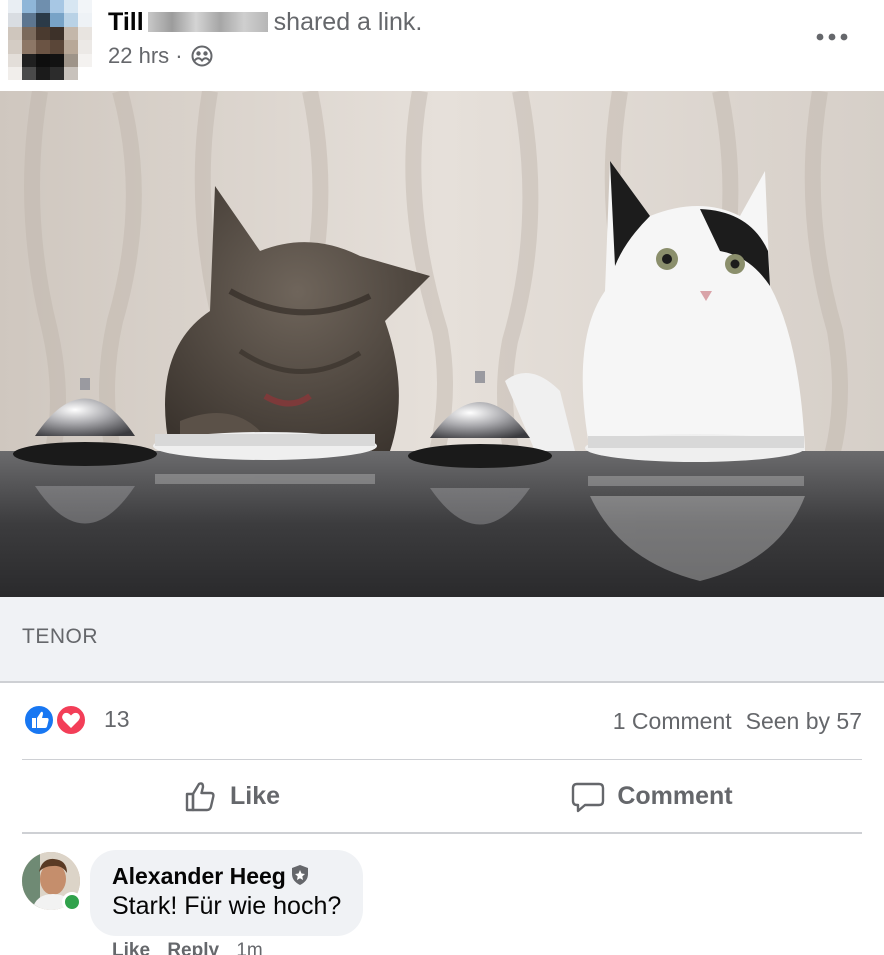 The width and height of the screenshot is (884, 955). What do you see at coordinates (138, 55) in the screenshot?
I see `post-timestamp: 22 hrs` at bounding box center [138, 55].